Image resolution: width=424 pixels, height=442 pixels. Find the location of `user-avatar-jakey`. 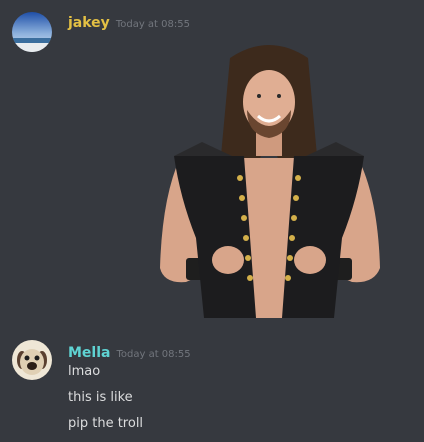

user-avatar-jakey is located at coordinates (32, 32).